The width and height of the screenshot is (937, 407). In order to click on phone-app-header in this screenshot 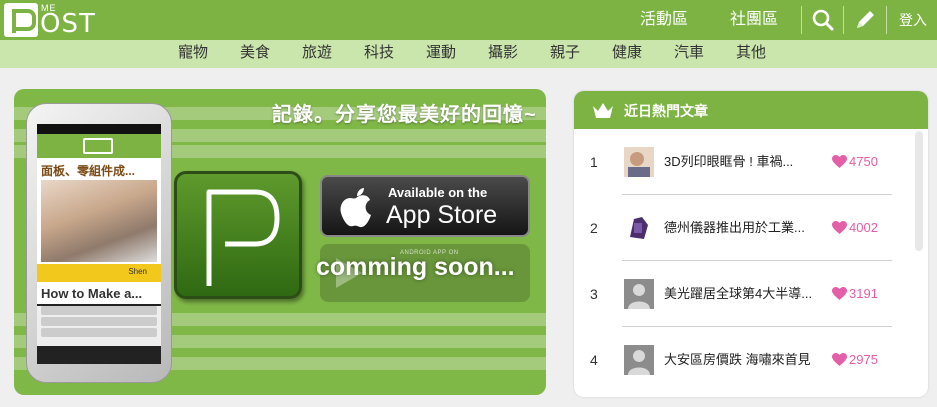, I will do `click(99, 146)`.